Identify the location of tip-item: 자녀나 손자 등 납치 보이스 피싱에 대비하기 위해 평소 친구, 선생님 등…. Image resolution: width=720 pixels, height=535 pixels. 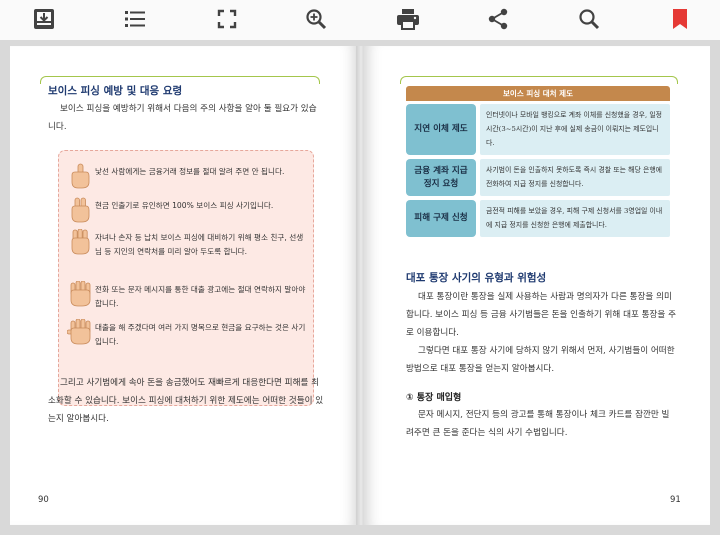
(187, 244).